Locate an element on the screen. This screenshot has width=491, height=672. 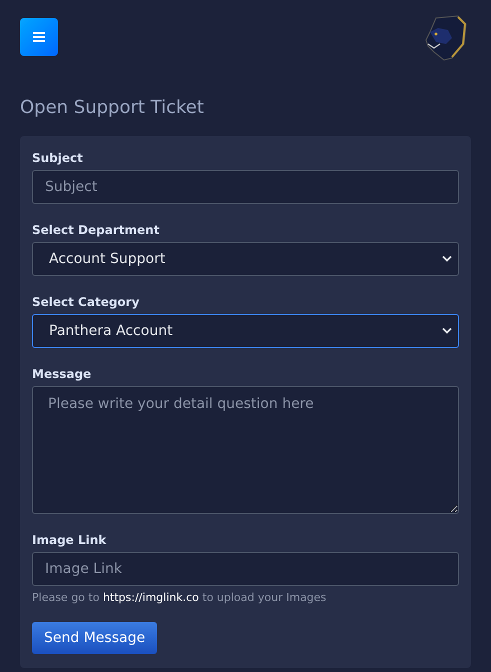
menu-button is located at coordinates (39, 37).